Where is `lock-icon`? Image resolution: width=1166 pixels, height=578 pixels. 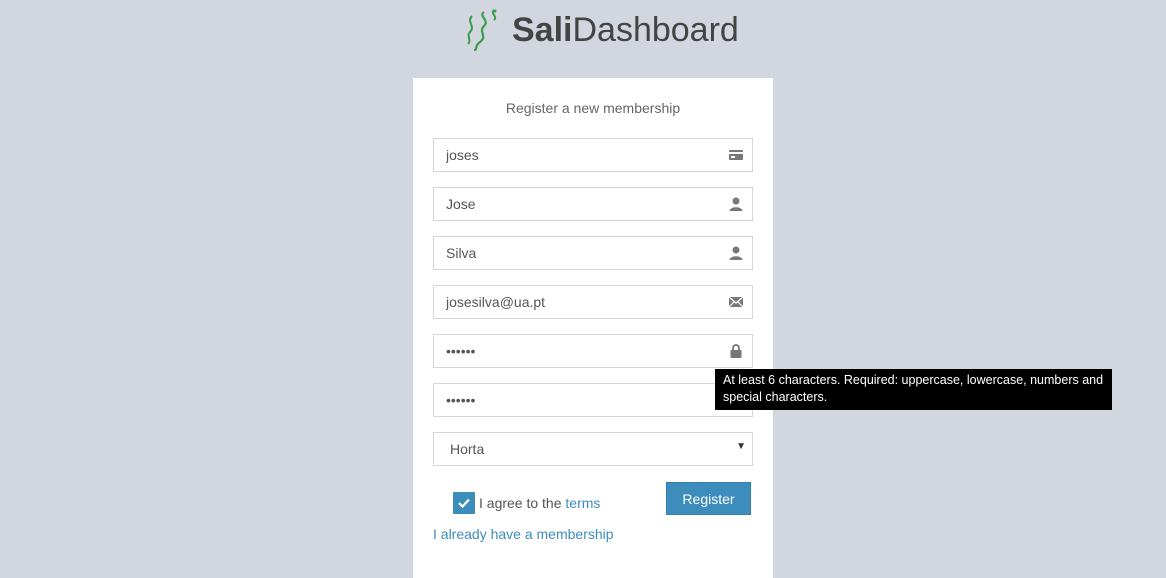 lock-icon is located at coordinates (736, 351).